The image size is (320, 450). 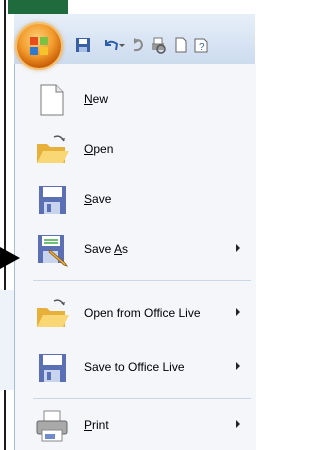 What do you see at coordinates (96, 425) in the screenshot?
I see `menu-label-print: Print` at bounding box center [96, 425].